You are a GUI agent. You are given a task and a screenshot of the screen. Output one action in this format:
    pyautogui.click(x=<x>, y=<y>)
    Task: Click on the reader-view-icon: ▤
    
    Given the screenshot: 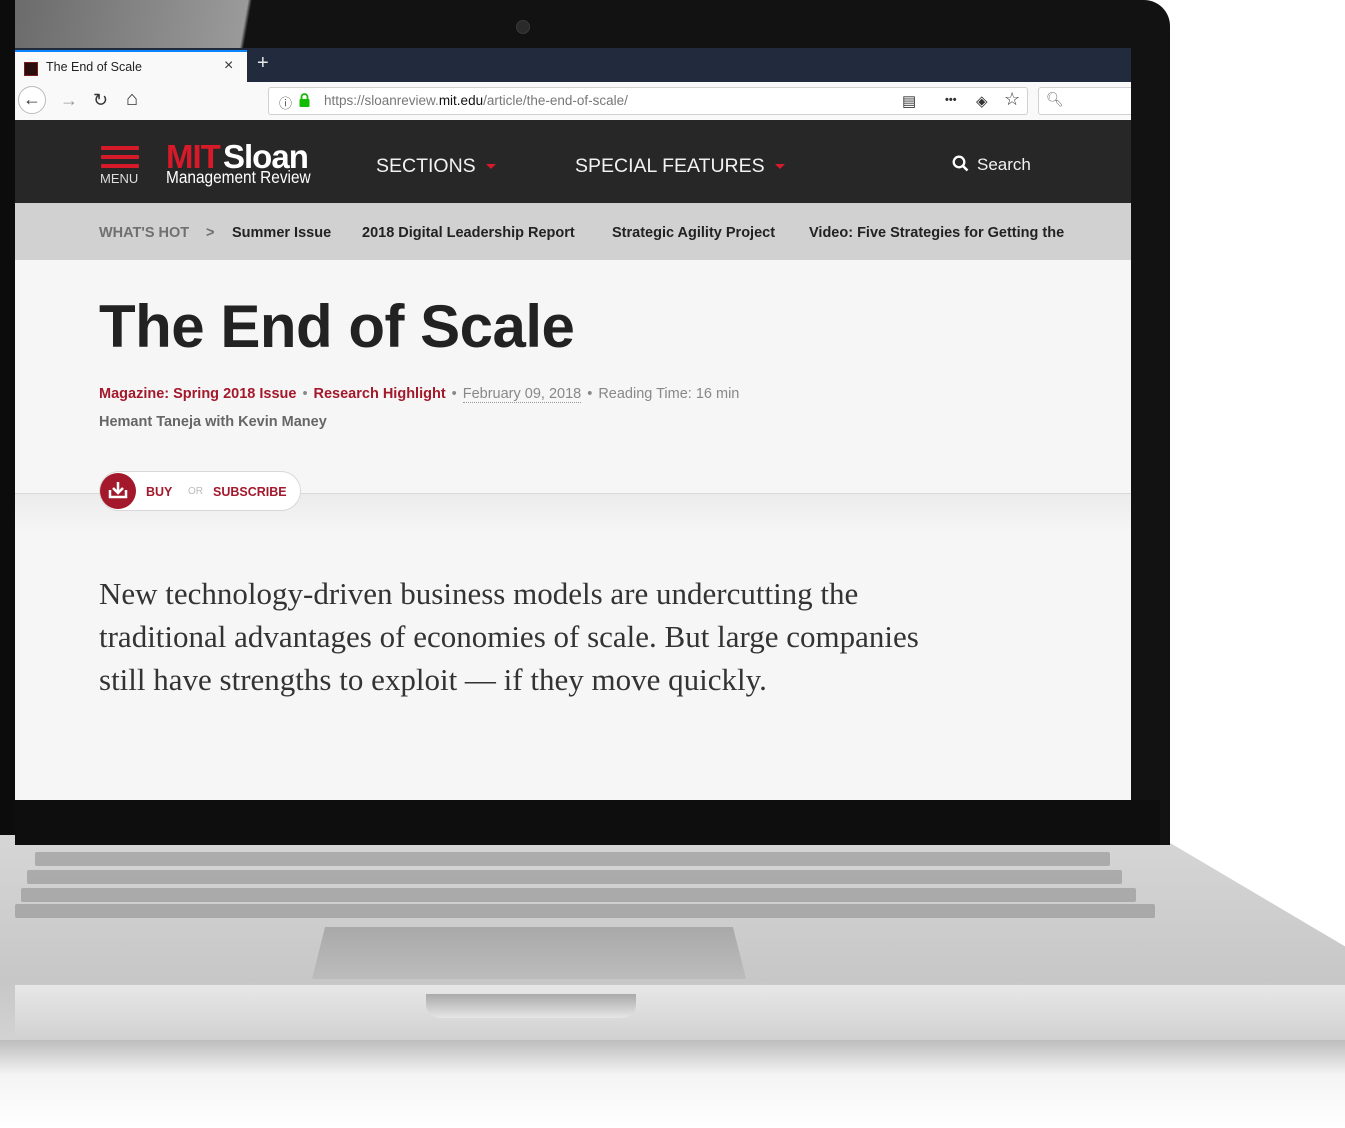 What is the action you would take?
    pyautogui.click(x=909, y=101)
    